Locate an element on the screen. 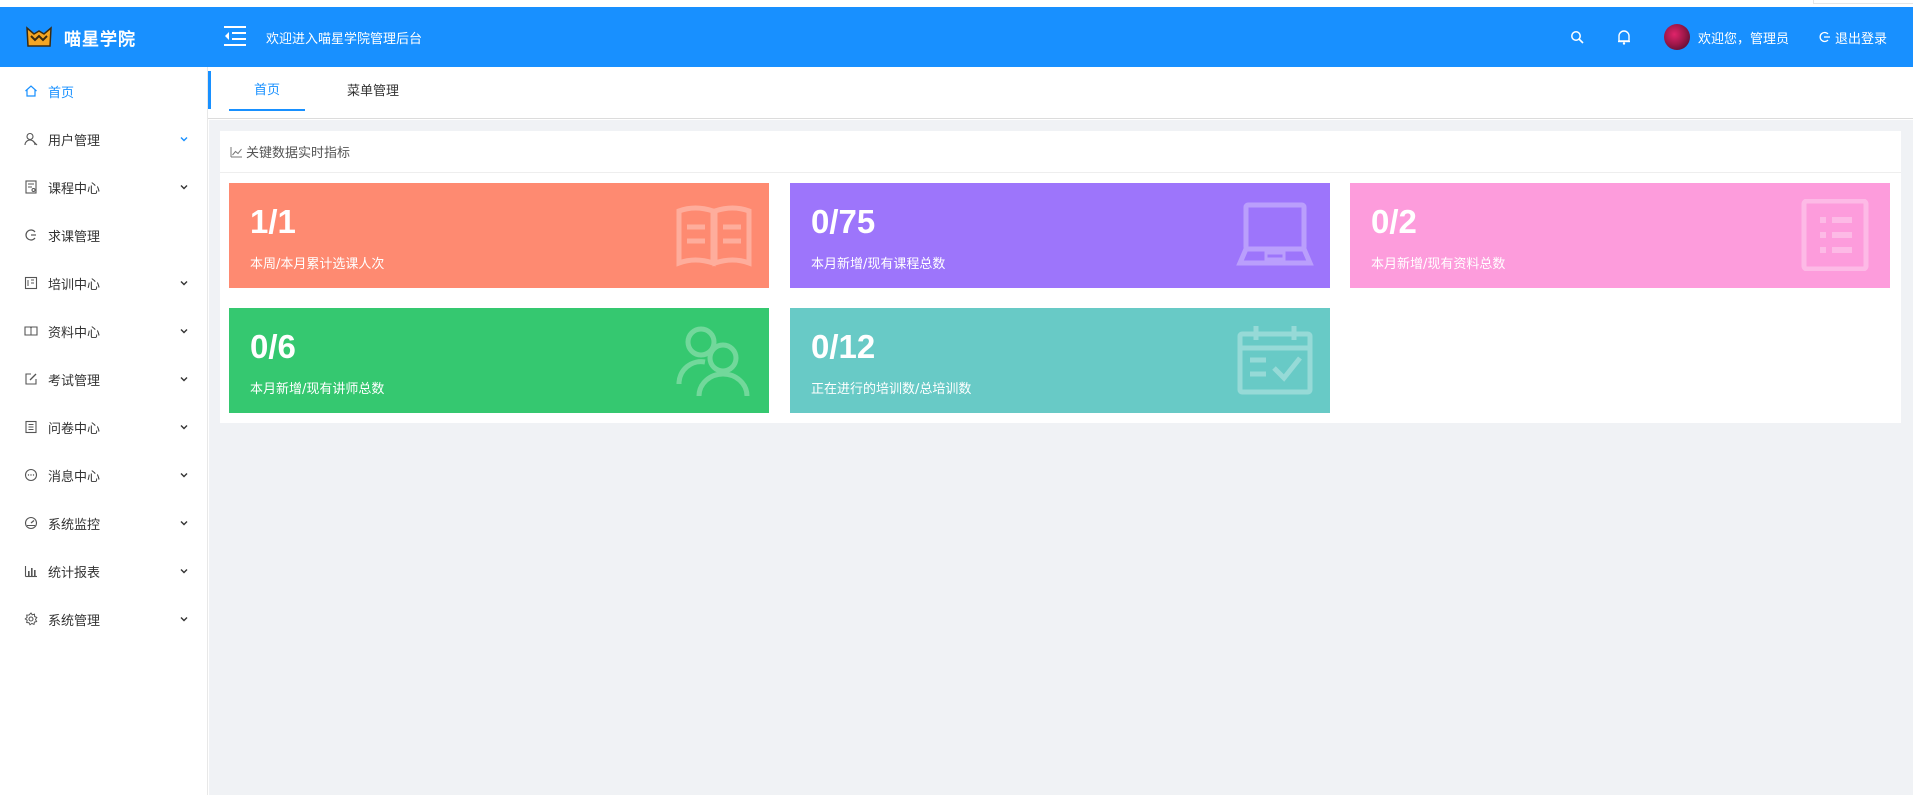 This screenshot has width=1913, height=795. tab-bar: 首页 菜单管理 is located at coordinates (1060, 93).